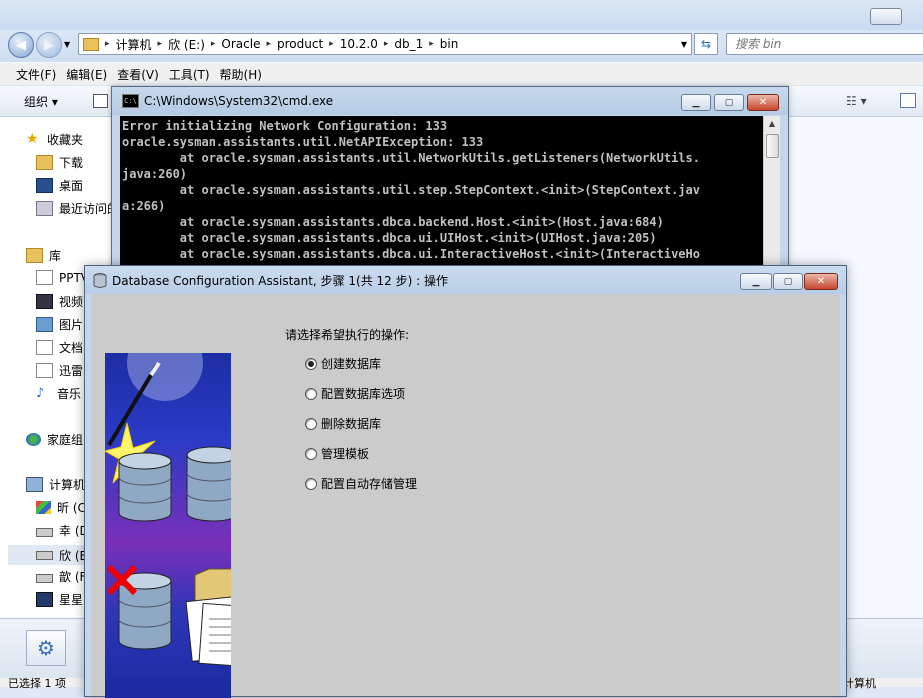 This screenshot has width=923, height=698. Describe the element at coordinates (300, 44) in the screenshot. I see `breadcrumb-product: product` at that location.